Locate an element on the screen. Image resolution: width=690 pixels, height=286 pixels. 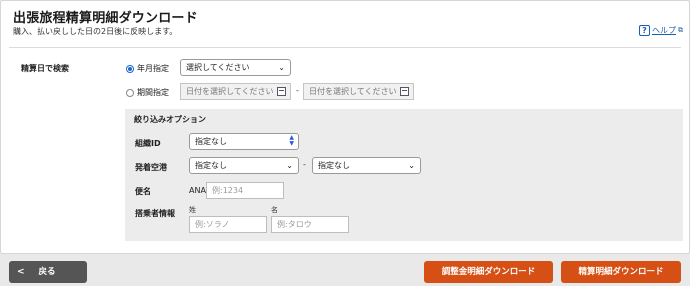
month-radio-label: 年月指定 is located at coordinates (153, 68).